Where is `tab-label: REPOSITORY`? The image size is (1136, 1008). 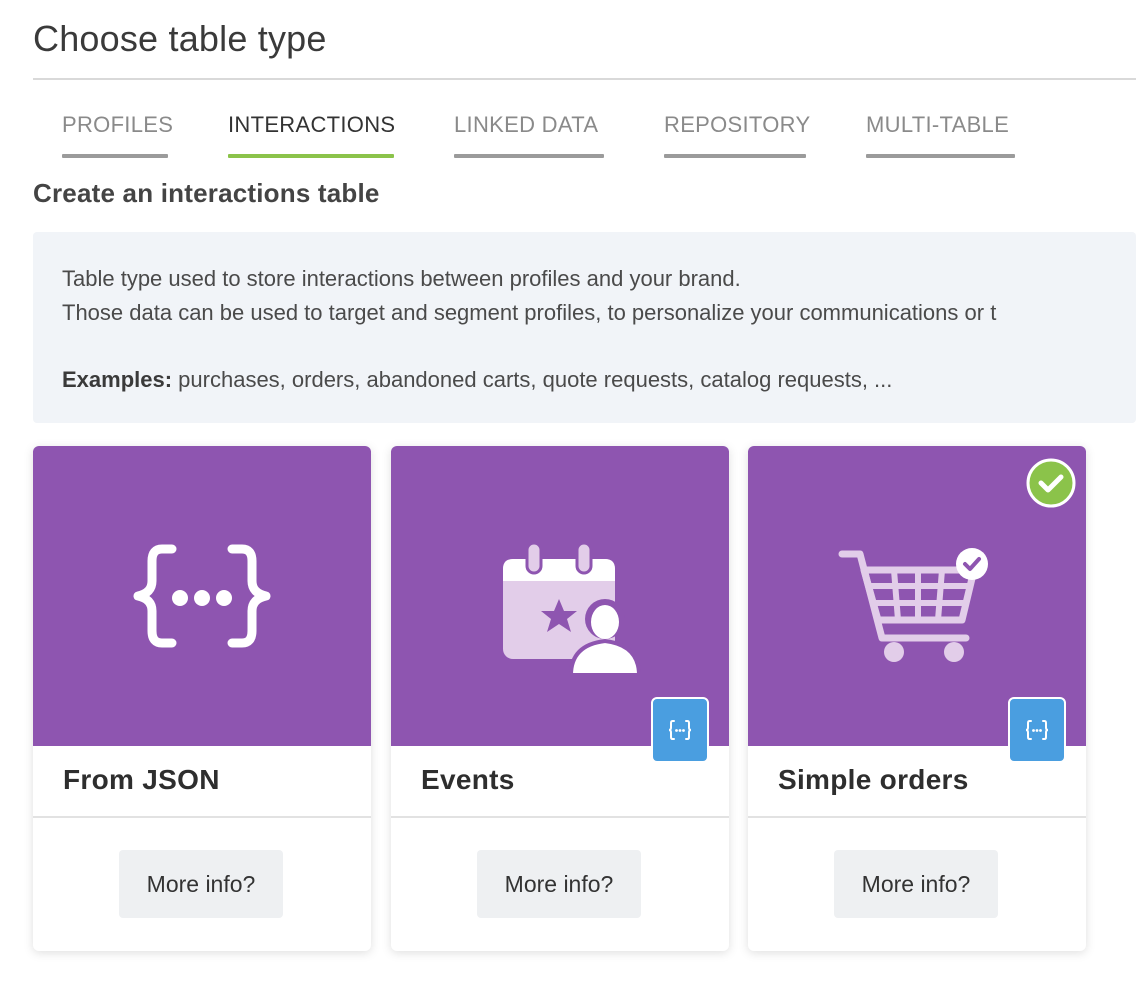 tab-label: REPOSITORY is located at coordinates (737, 124).